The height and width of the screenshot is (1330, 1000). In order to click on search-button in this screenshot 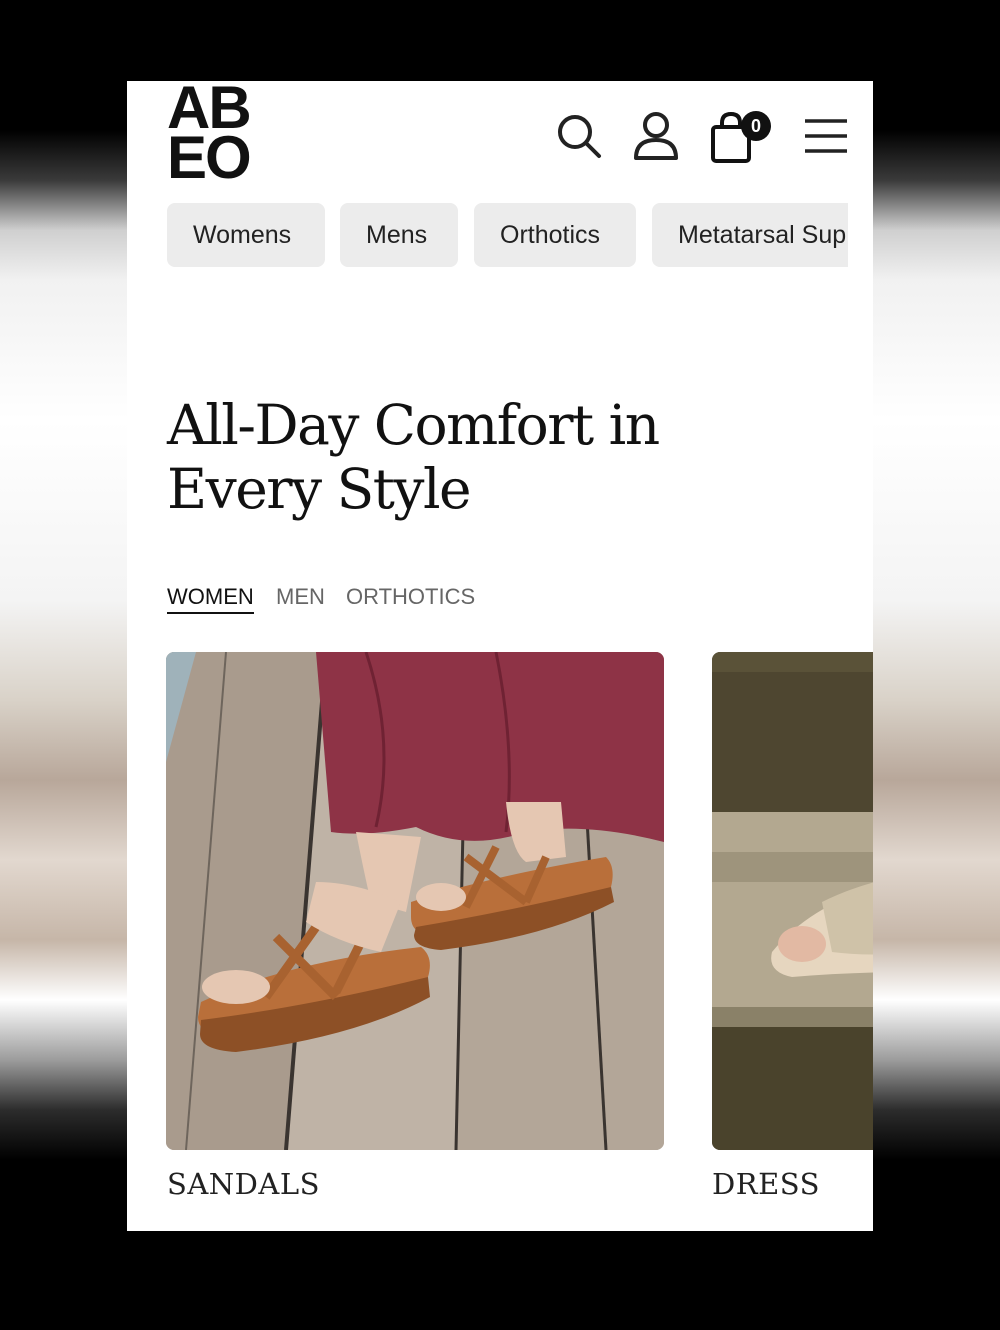, I will do `click(579, 136)`.